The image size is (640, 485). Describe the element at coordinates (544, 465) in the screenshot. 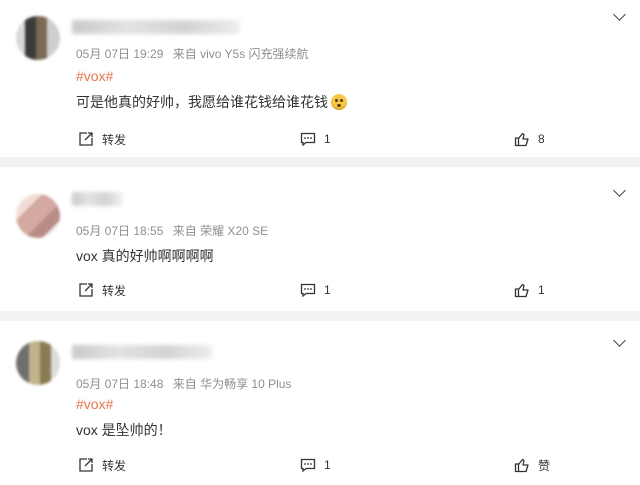

I see `like-count: 赞` at that location.